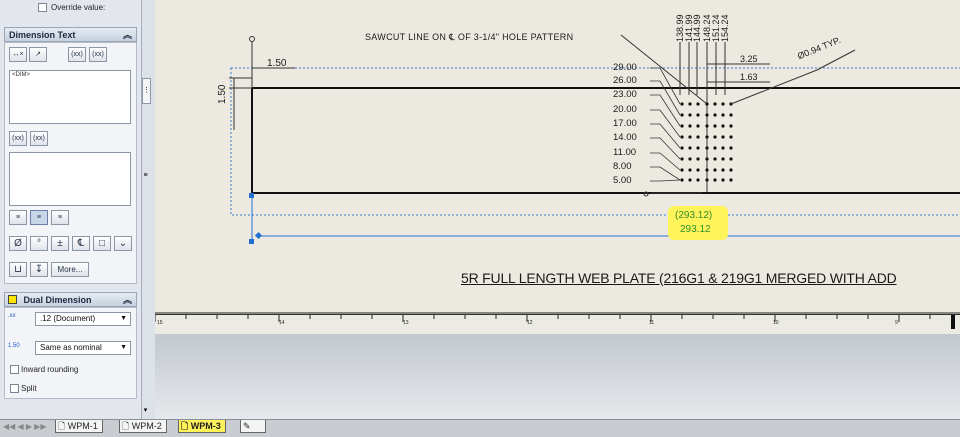 Image resolution: width=960 pixels, height=437 pixels. What do you see at coordinates (39, 269) in the screenshot?
I see `depth-symbol-button: ↧` at bounding box center [39, 269].